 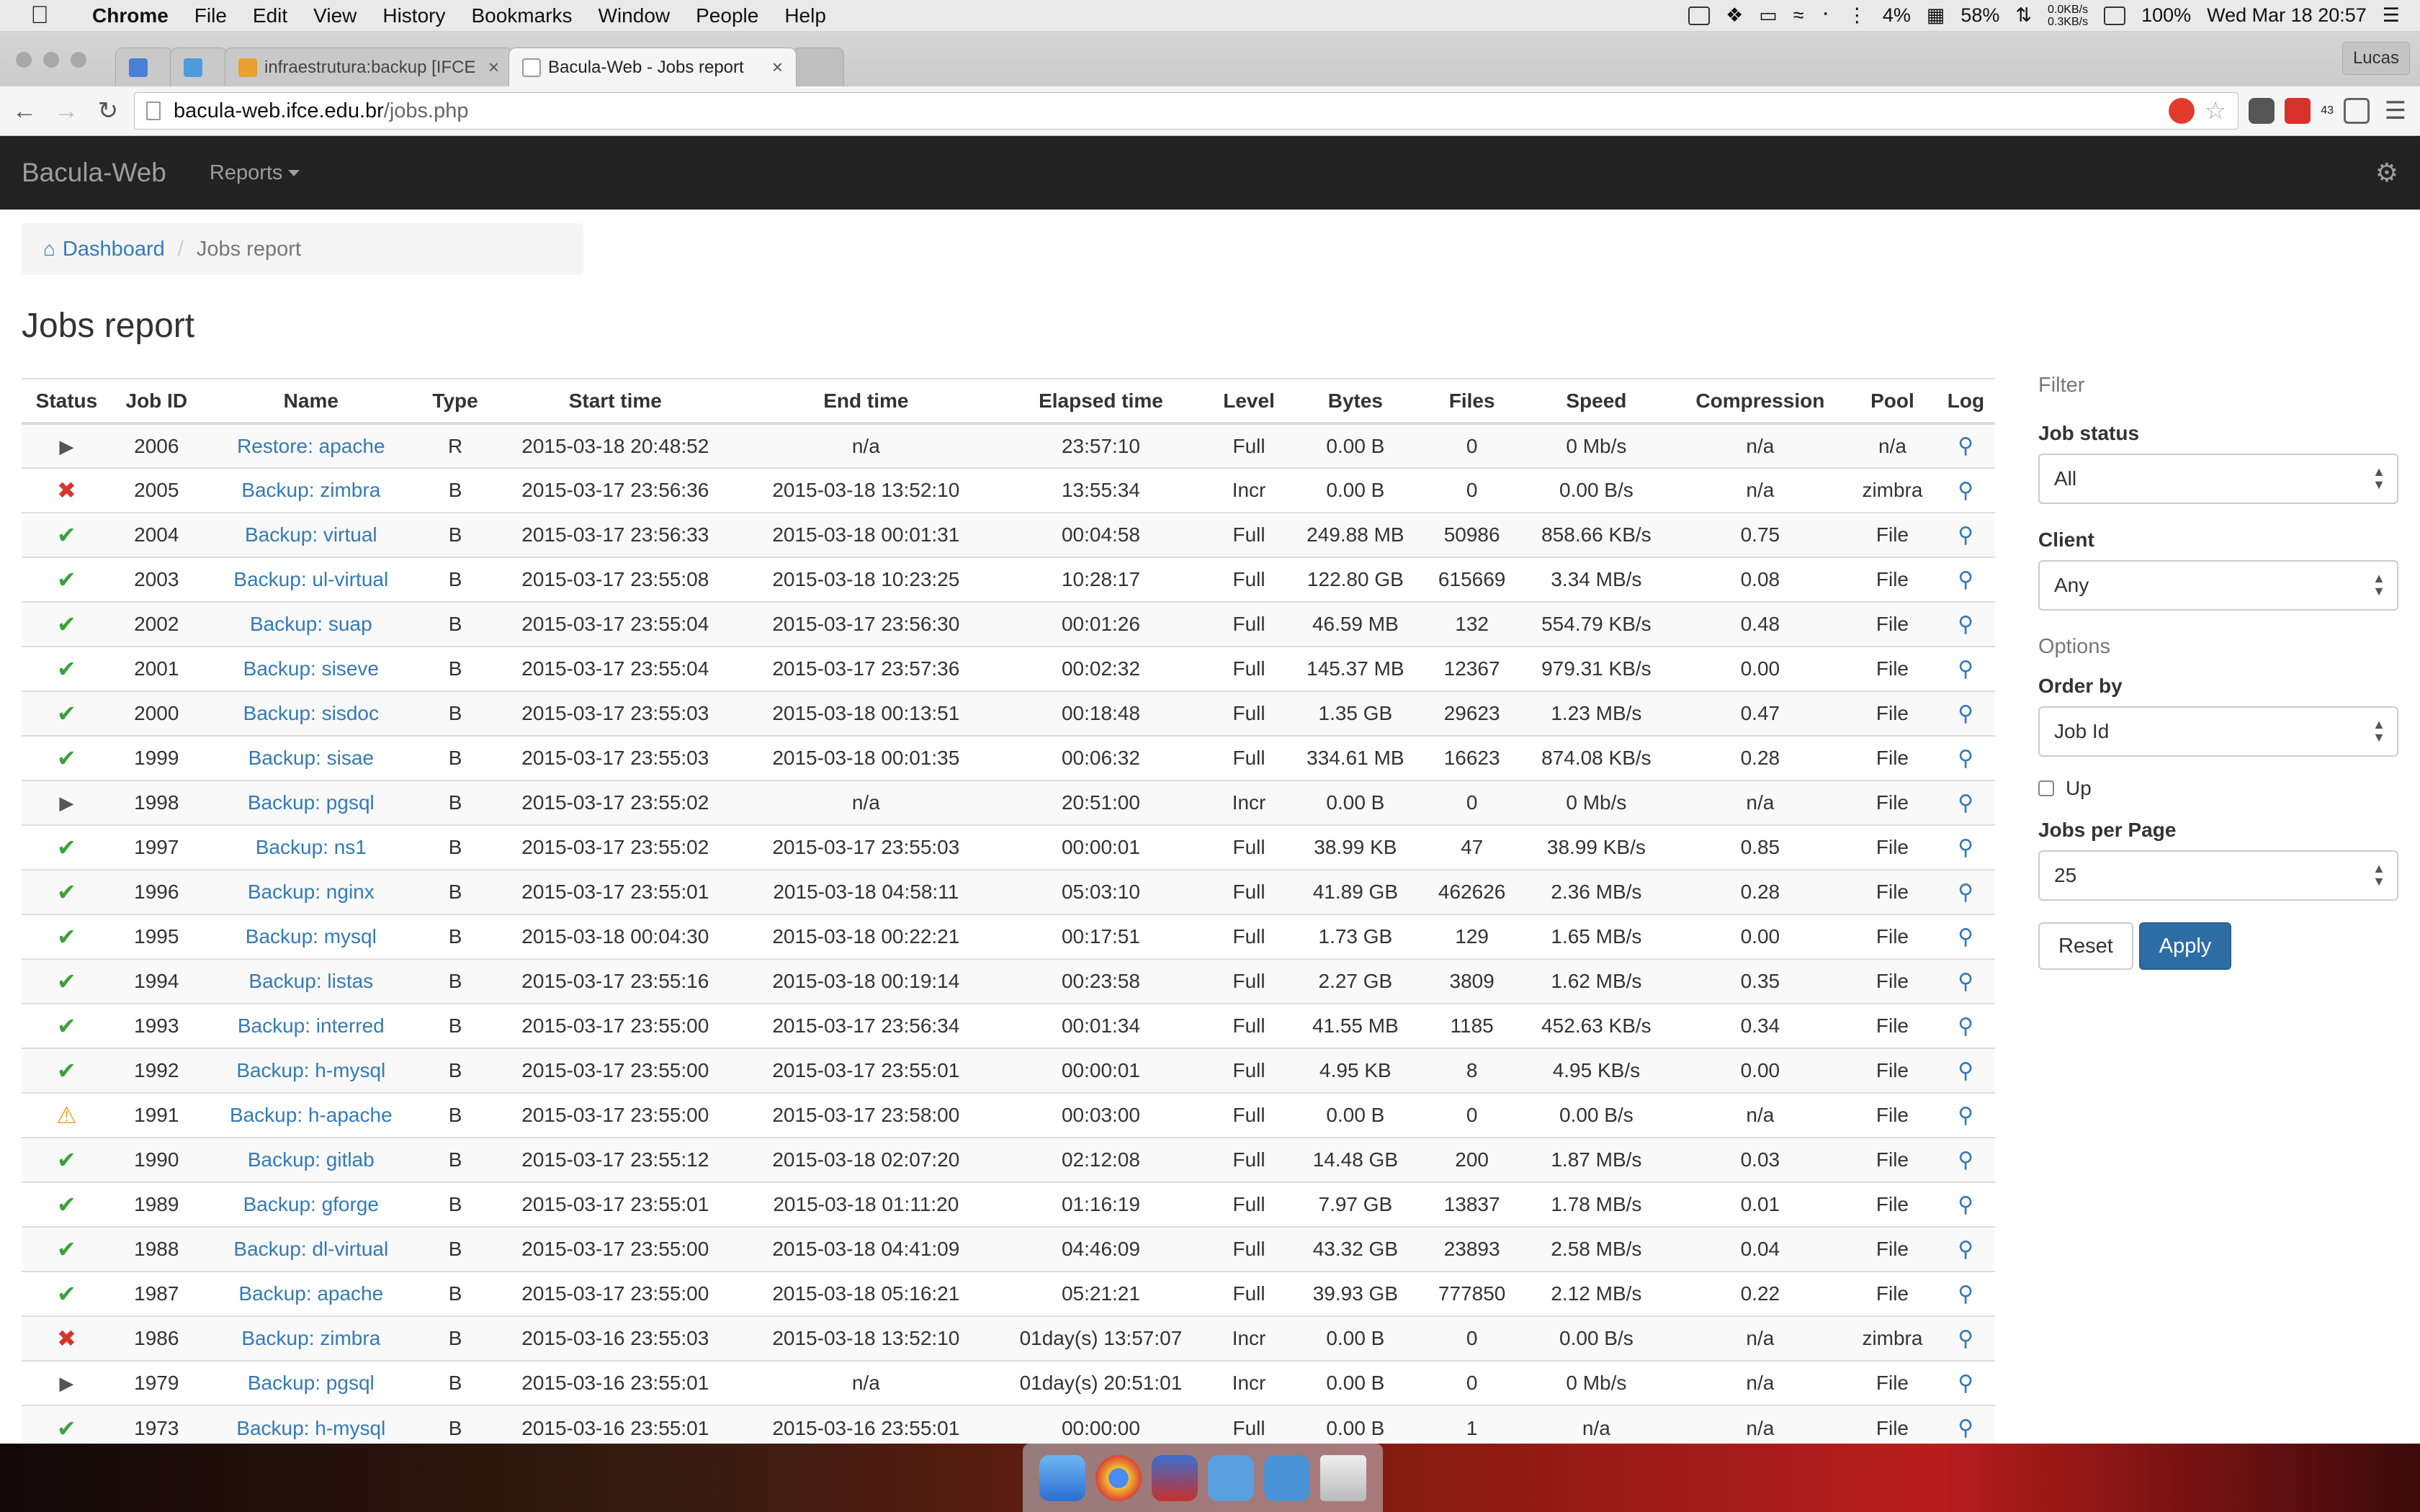 What do you see at coordinates (67, 401) in the screenshot?
I see `column-header: Status` at bounding box center [67, 401].